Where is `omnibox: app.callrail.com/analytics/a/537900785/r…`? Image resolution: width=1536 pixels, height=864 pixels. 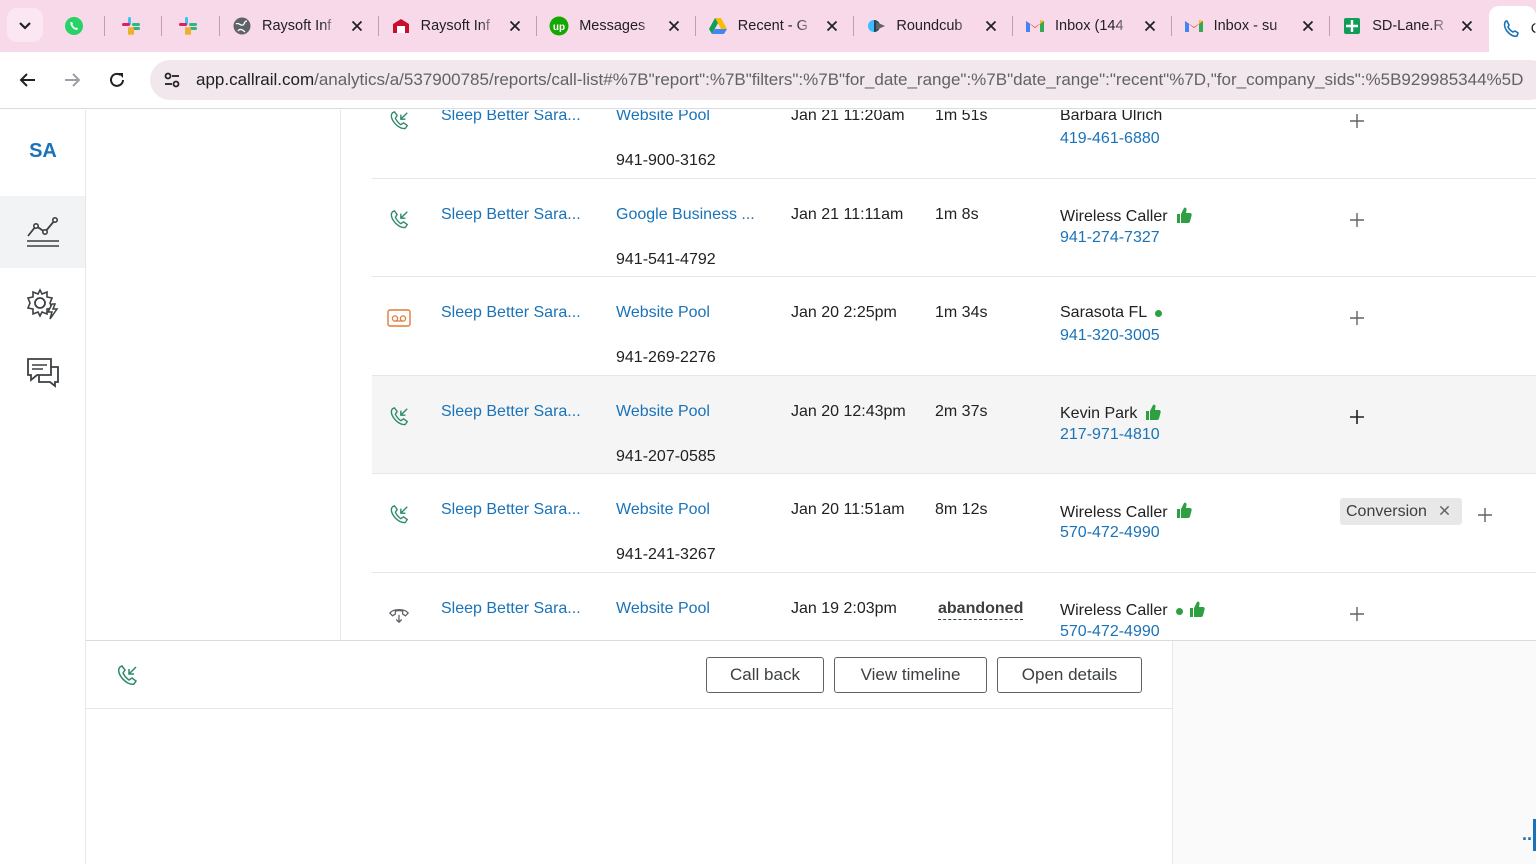 omnibox: app.callrail.com/analytics/a/537900785/r… is located at coordinates (843, 80).